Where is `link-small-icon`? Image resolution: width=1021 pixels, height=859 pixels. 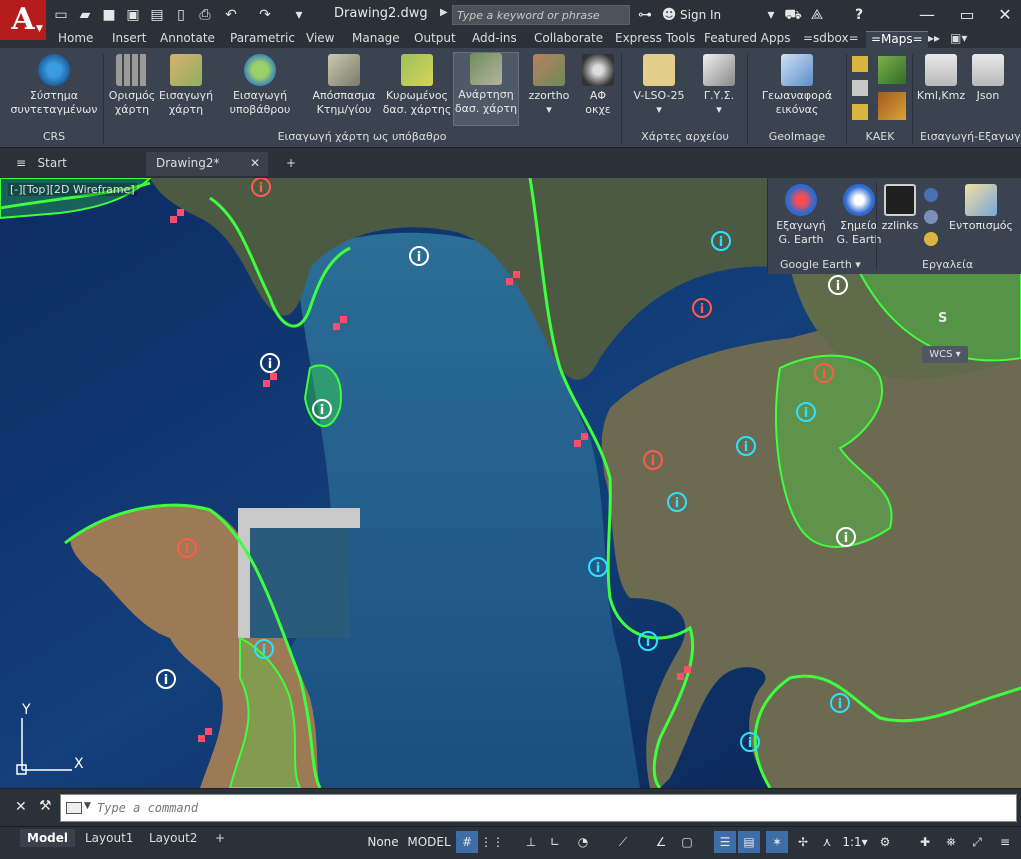
link-small-icon is located at coordinates (931, 217).